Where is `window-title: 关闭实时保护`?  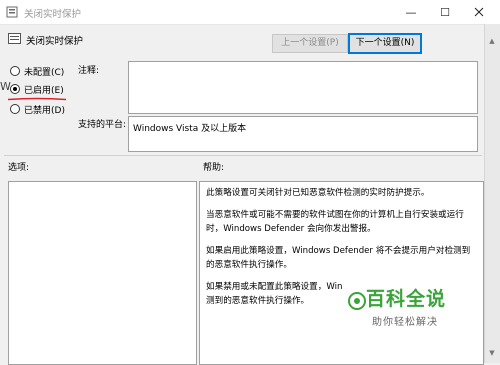
window-title: 关闭实时保护 is located at coordinates (53, 14).